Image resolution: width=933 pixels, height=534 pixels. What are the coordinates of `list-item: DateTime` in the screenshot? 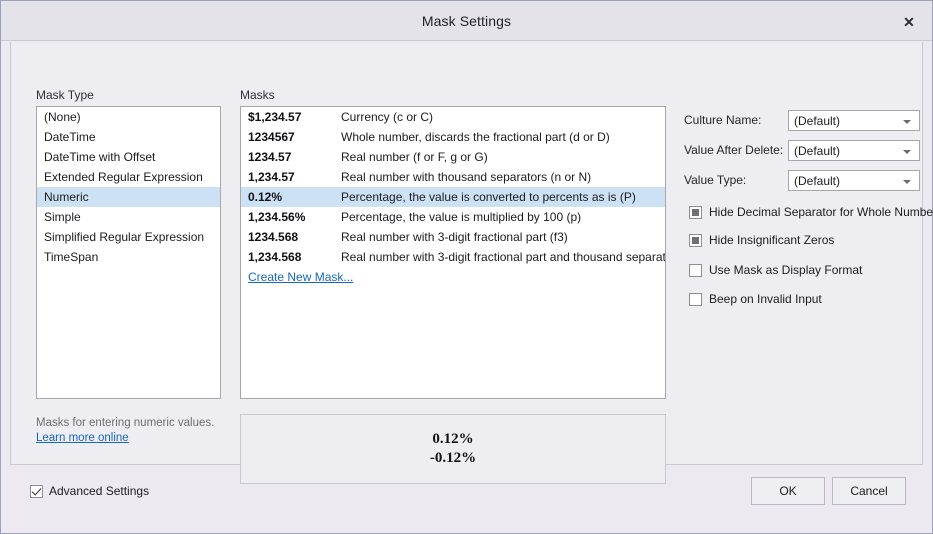 It's located at (128, 137).